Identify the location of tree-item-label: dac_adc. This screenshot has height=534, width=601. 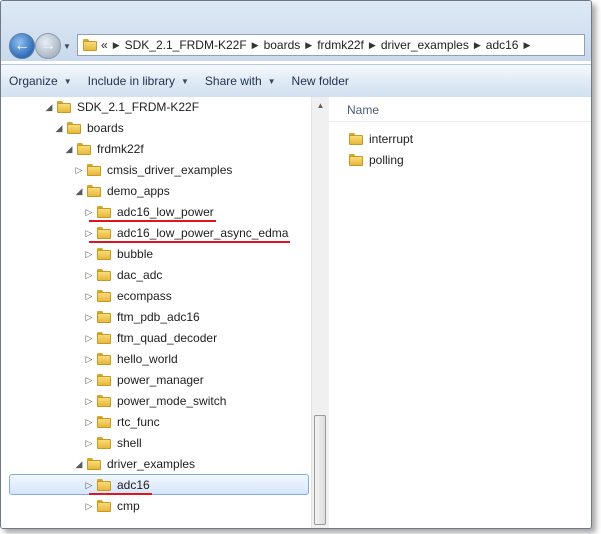
(140, 275).